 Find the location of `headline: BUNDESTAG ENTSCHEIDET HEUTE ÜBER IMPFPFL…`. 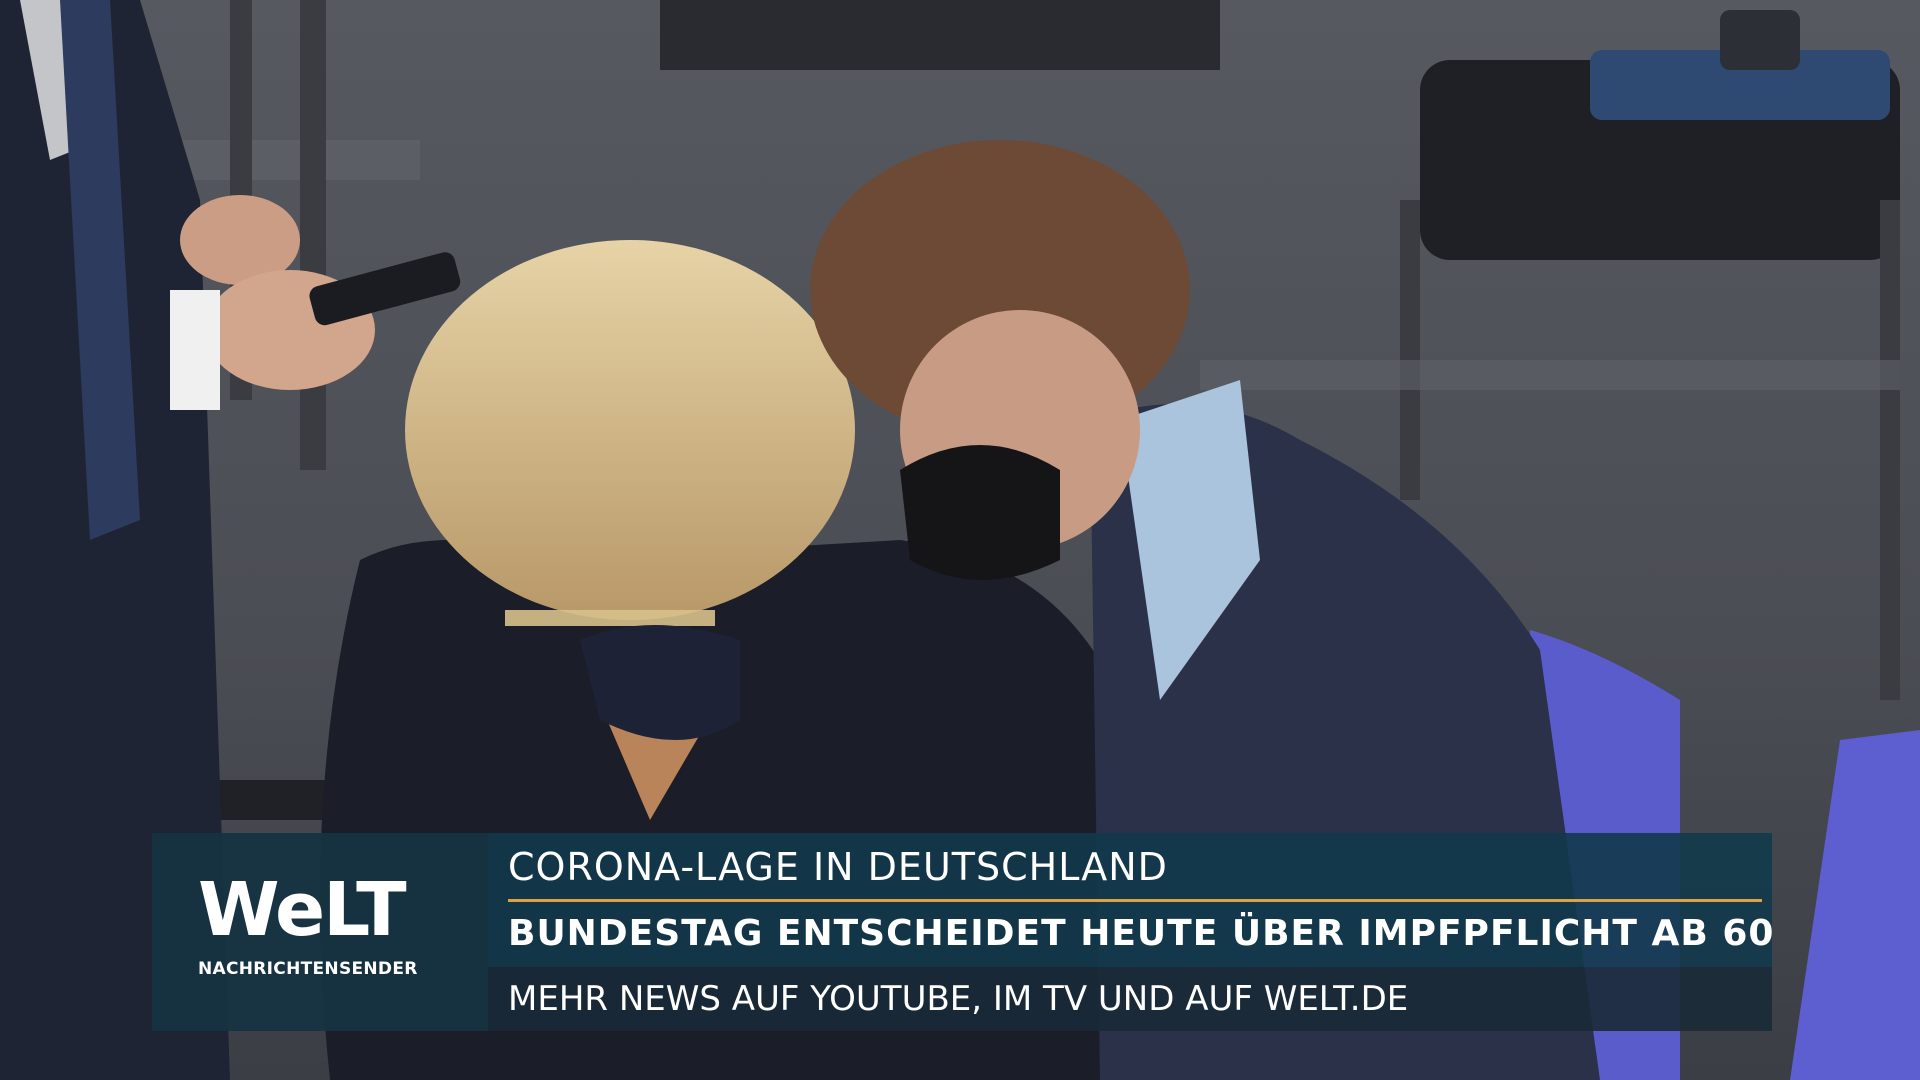

headline: BUNDESTAG ENTSCHEIDET HEUTE ÜBER IMPFPFL… is located at coordinates (1141, 933).